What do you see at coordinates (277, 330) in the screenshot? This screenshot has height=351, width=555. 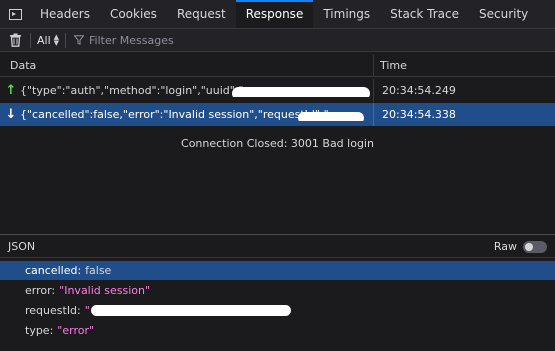 I see `json-property-type: type: "error"` at bounding box center [277, 330].